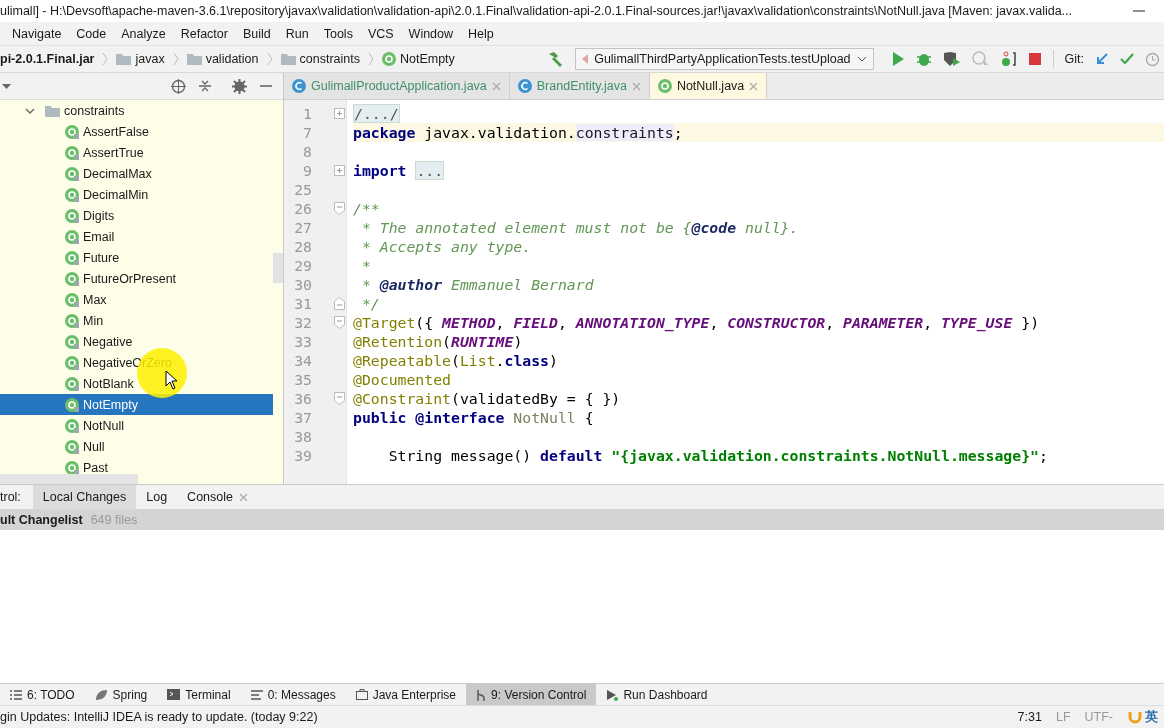 The image size is (1164, 728). I want to click on line-number: 25, so click(302, 189).